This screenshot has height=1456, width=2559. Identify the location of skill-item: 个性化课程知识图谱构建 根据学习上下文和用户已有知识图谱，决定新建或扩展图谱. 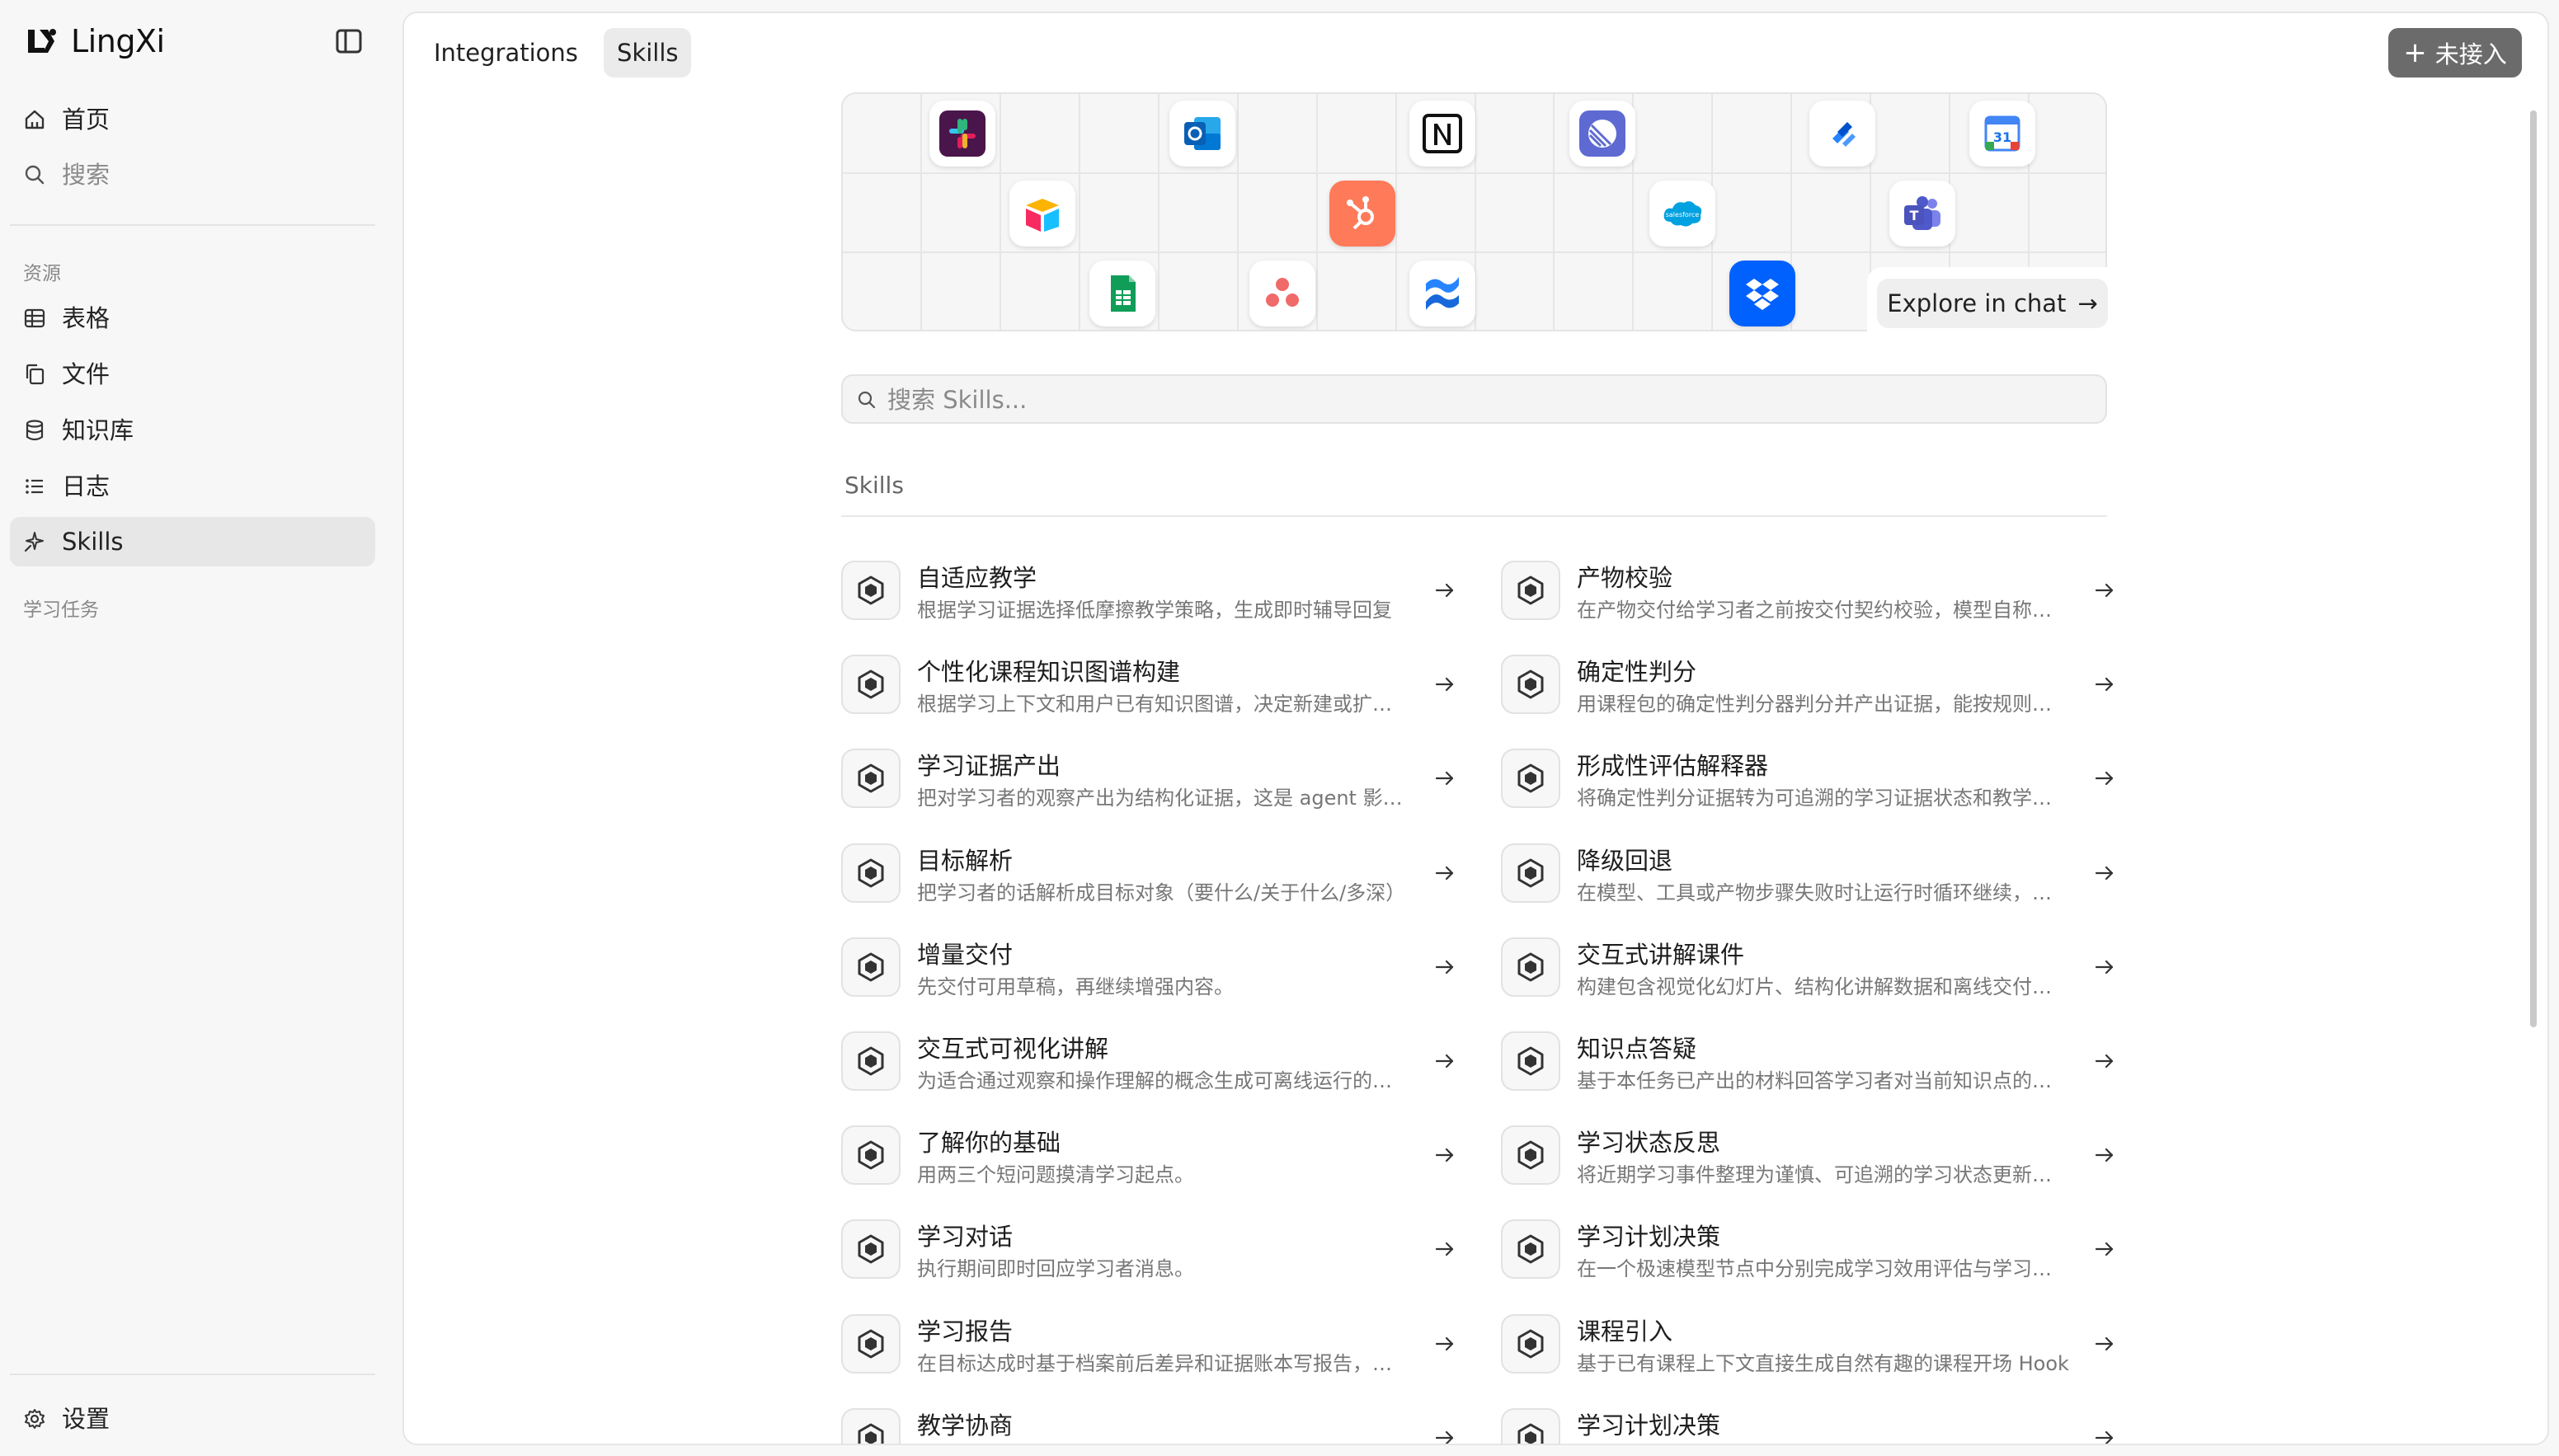
(1151, 687).